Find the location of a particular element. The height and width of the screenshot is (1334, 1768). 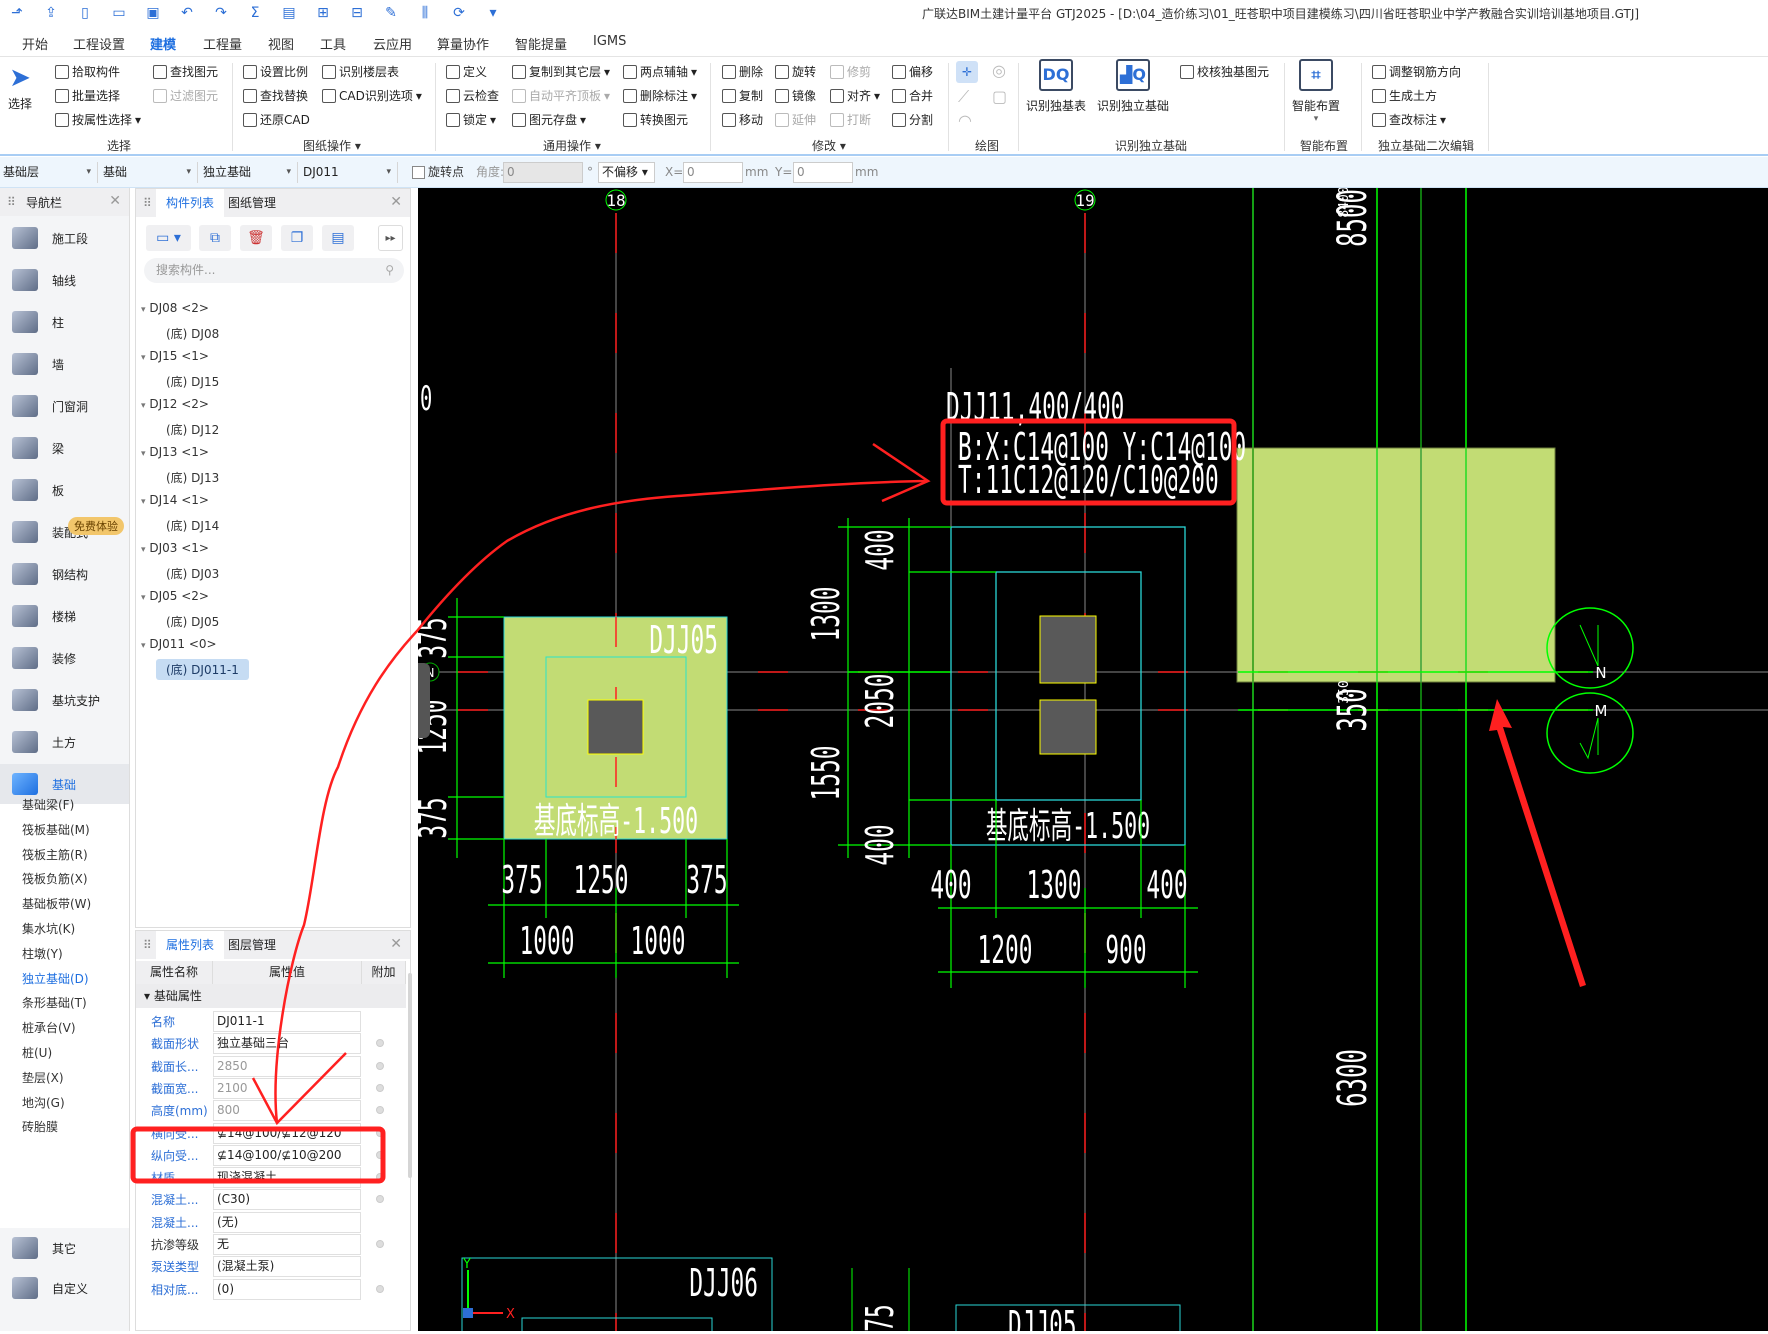

filter-element-button: 过滤图元 is located at coordinates (185, 95).